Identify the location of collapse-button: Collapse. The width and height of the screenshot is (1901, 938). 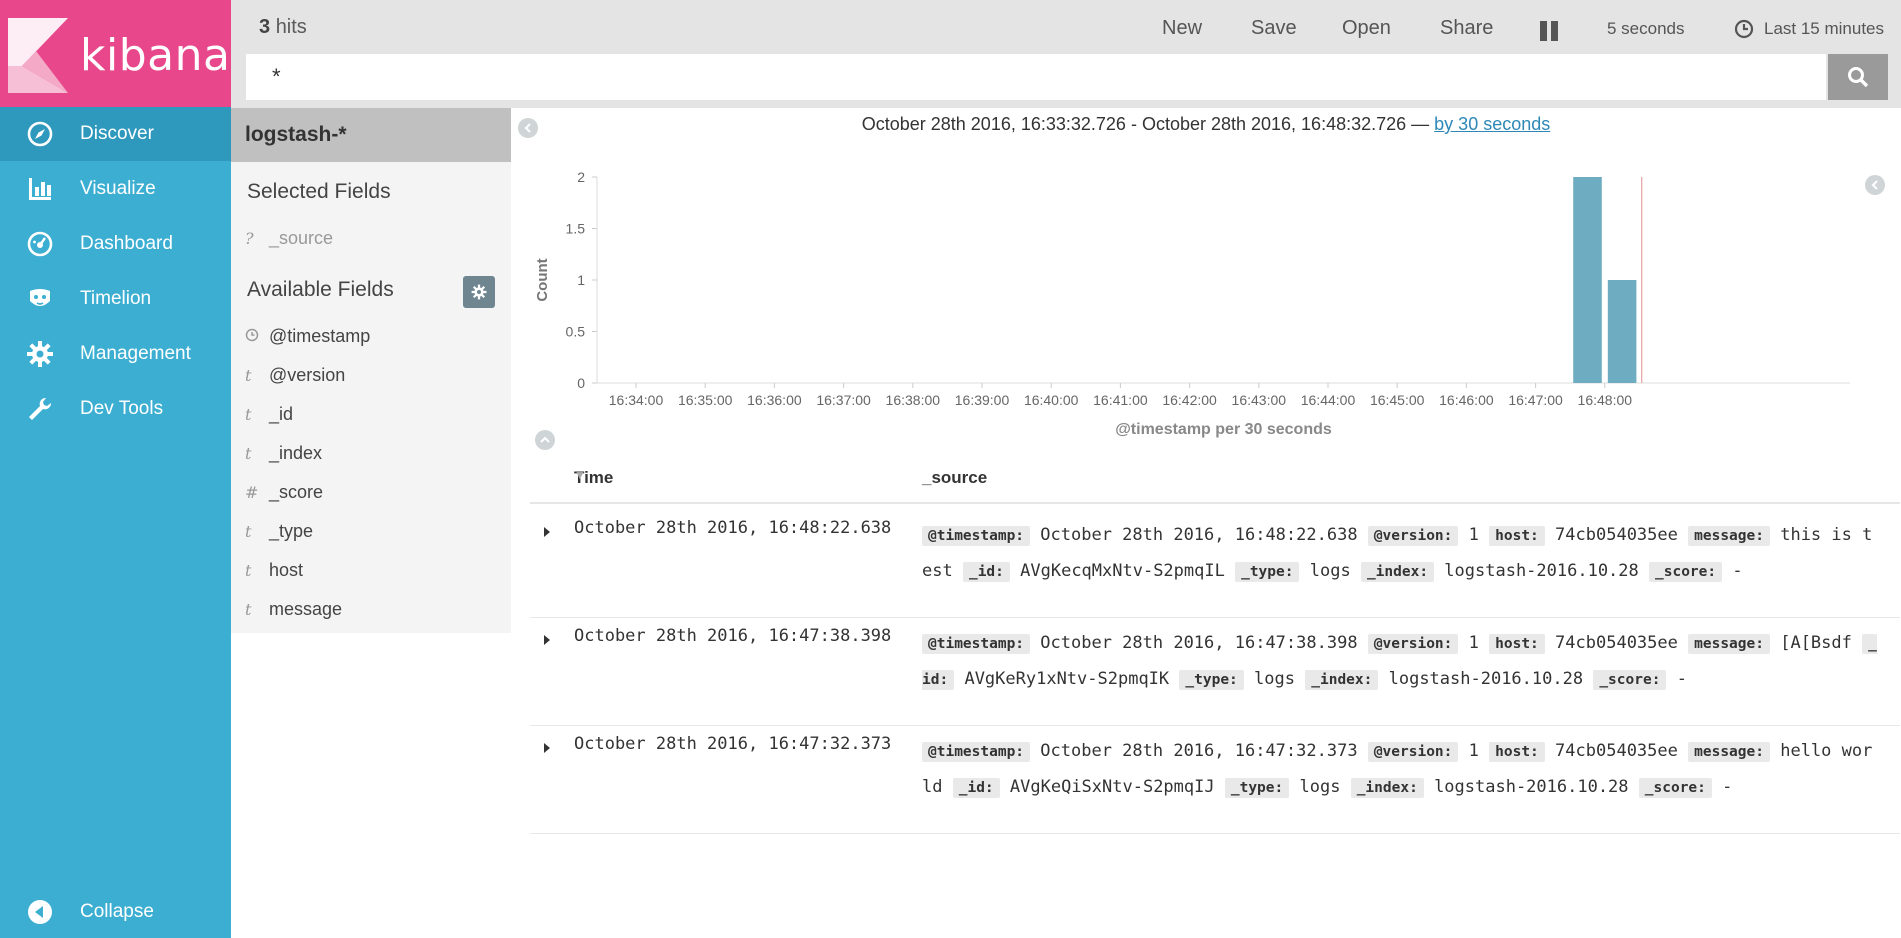
(115, 911).